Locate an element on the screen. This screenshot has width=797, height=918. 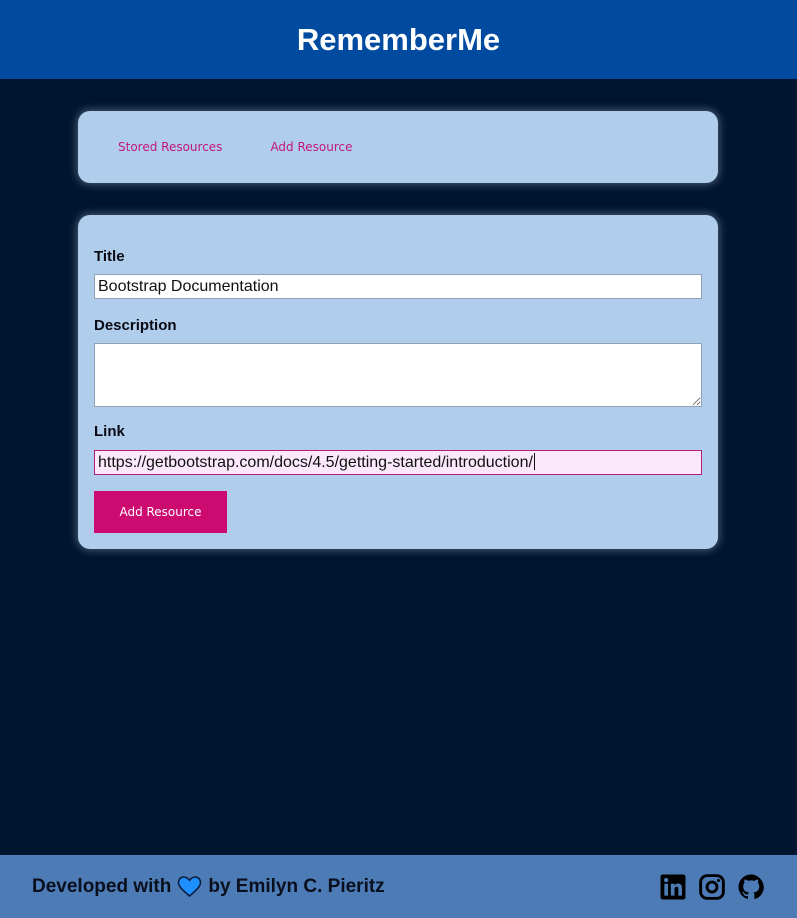
social-links is located at coordinates (712, 886).